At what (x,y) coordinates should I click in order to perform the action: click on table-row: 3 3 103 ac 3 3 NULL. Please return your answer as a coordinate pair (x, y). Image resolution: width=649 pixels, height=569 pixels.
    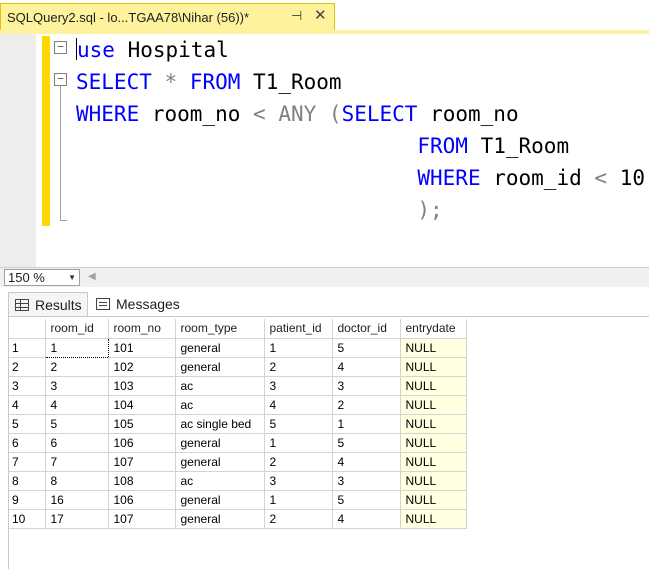
    Looking at the image, I should click on (238, 386).